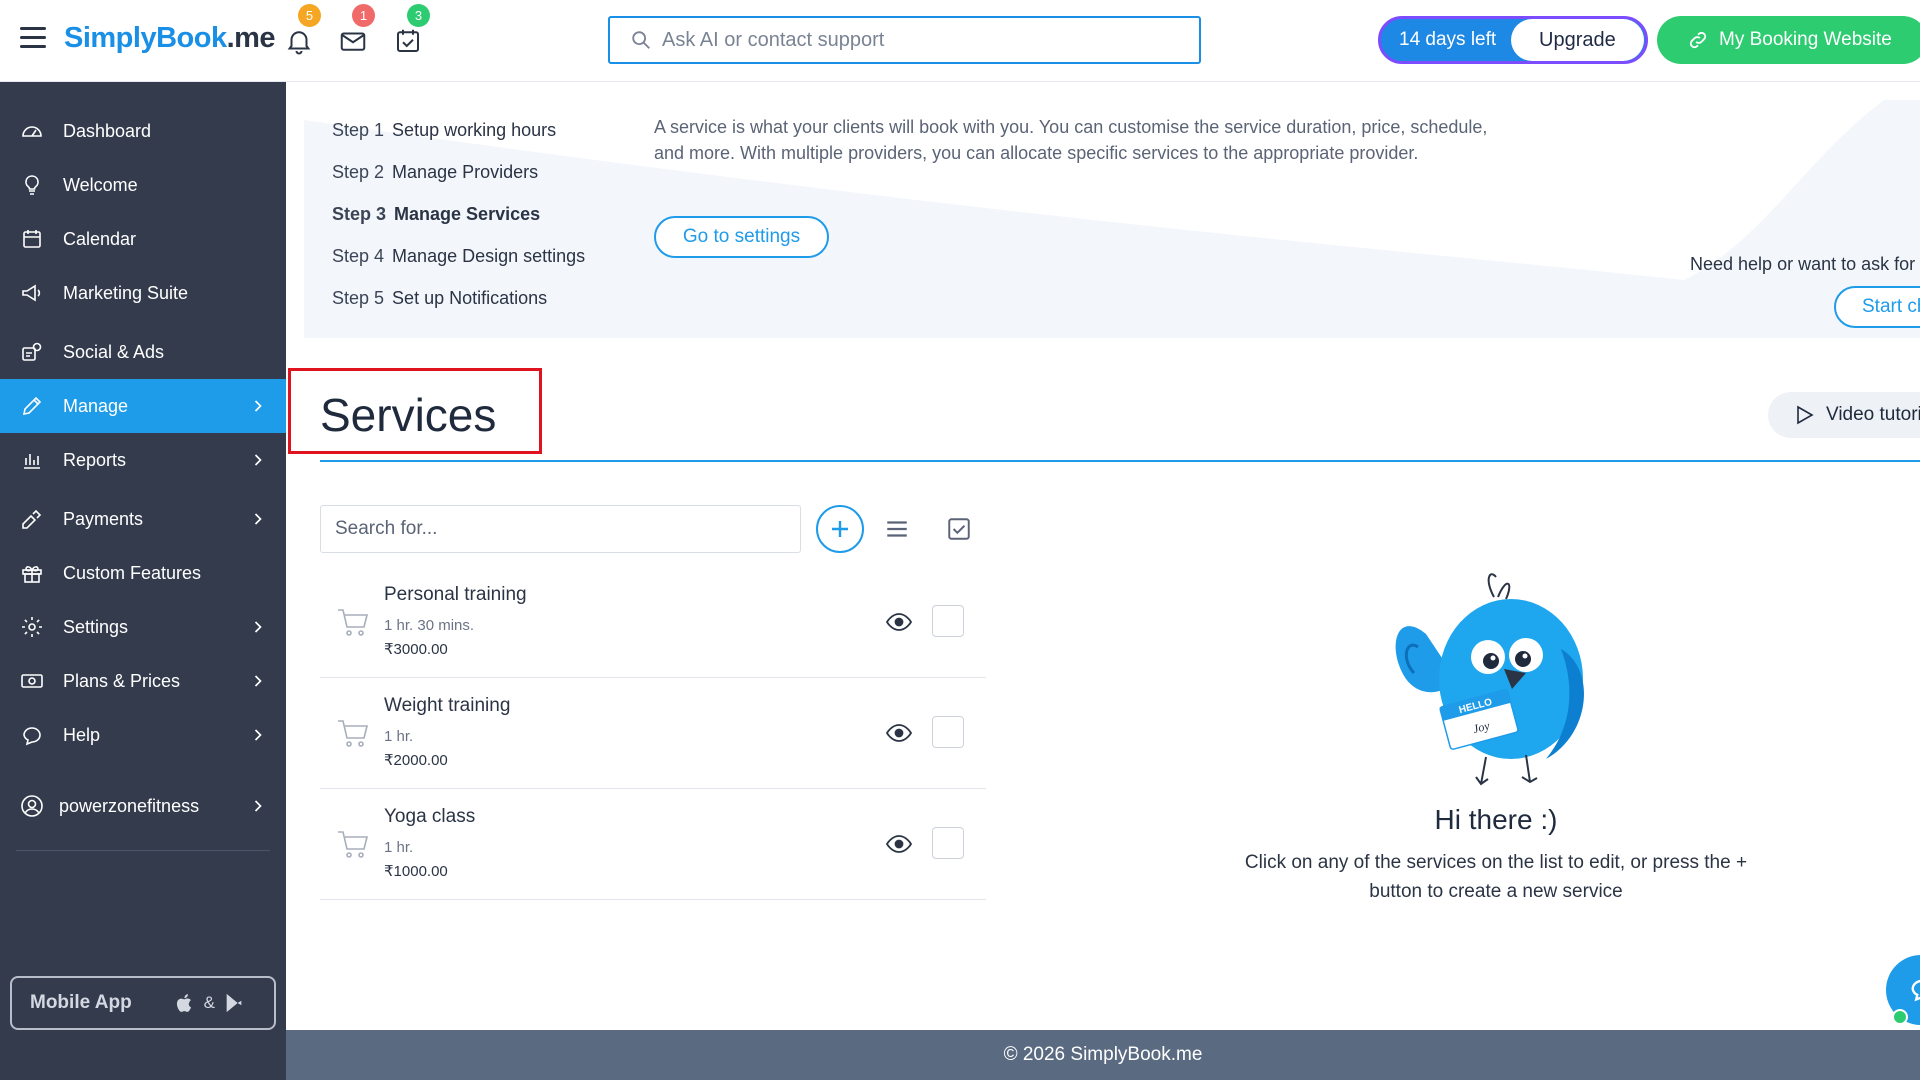 Image resolution: width=1920 pixels, height=1080 pixels. Describe the element at coordinates (234, 1003) in the screenshot. I see `google-play-icon` at that location.